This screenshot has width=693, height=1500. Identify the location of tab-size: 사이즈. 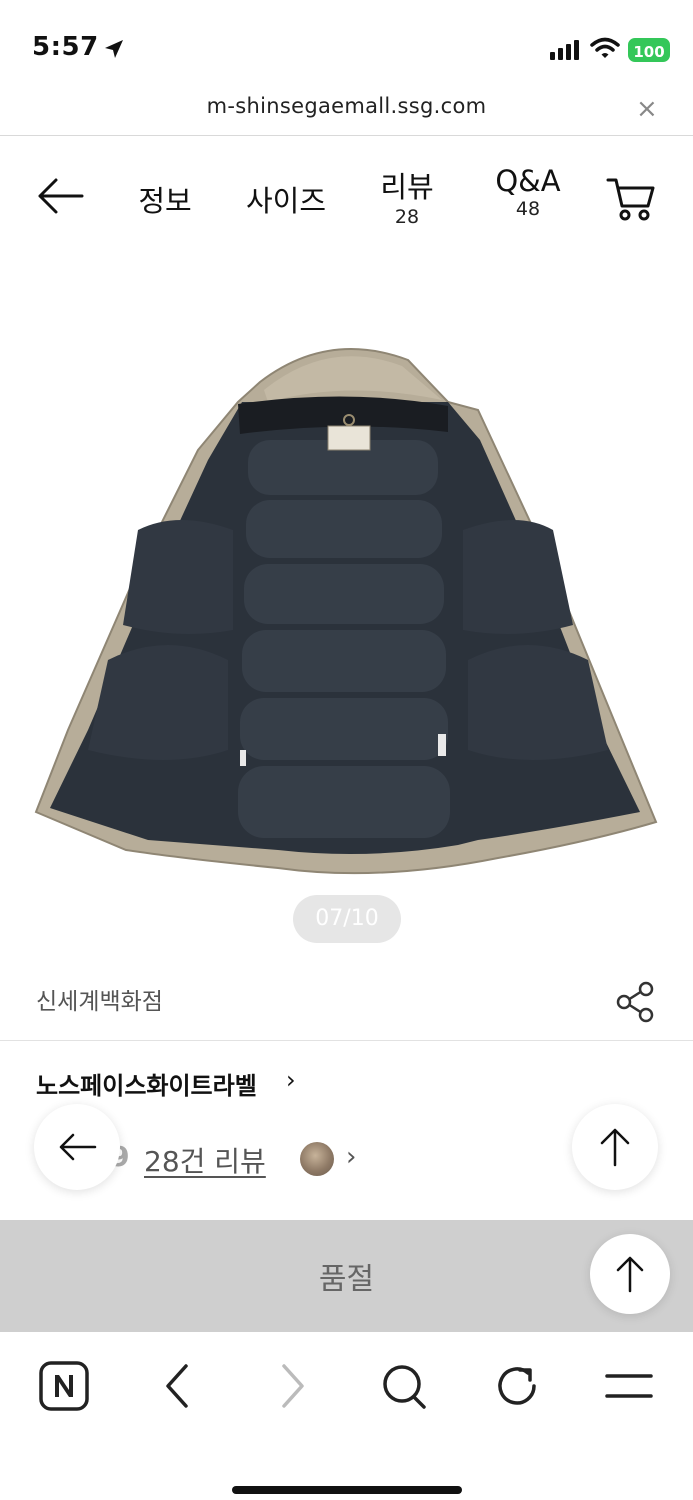
(286, 199).